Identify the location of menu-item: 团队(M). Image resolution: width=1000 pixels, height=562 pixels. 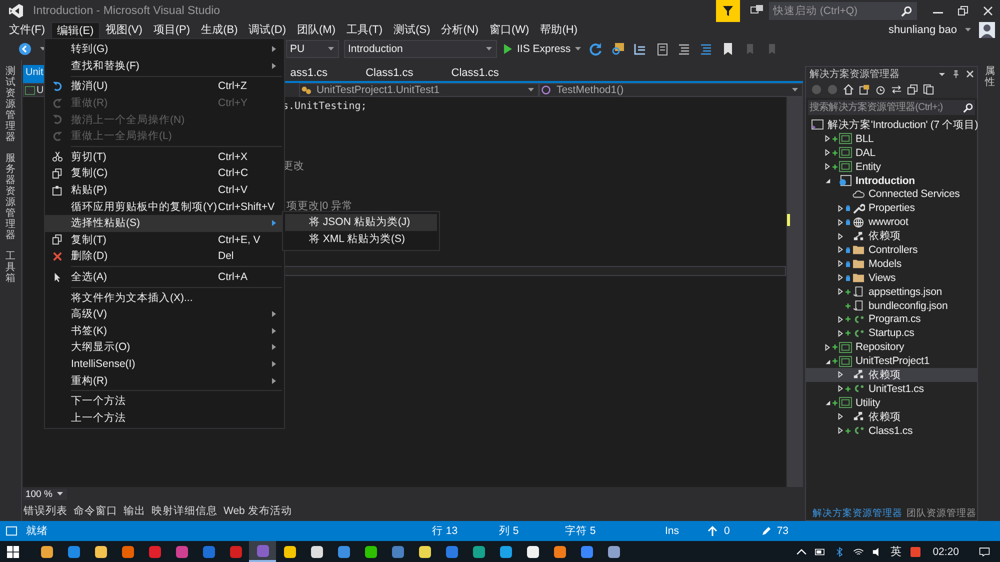
(316, 30).